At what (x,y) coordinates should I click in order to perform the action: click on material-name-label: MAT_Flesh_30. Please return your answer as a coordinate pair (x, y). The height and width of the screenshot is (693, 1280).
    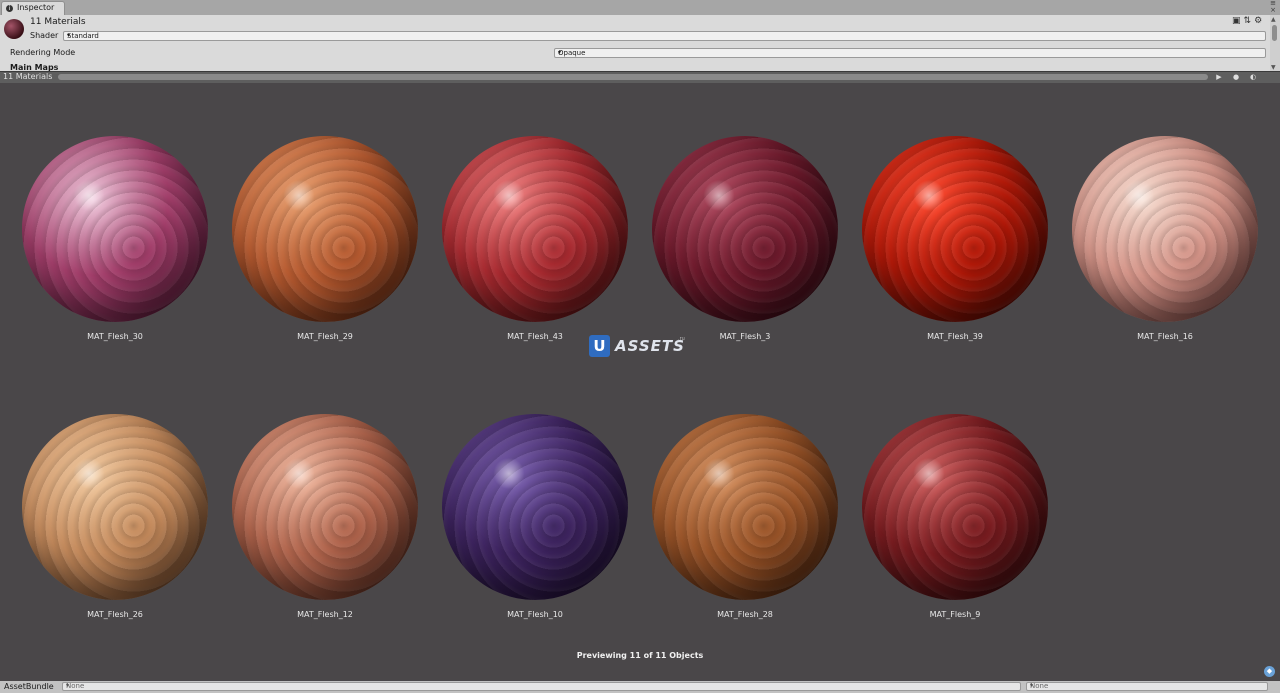
    Looking at the image, I should click on (115, 336).